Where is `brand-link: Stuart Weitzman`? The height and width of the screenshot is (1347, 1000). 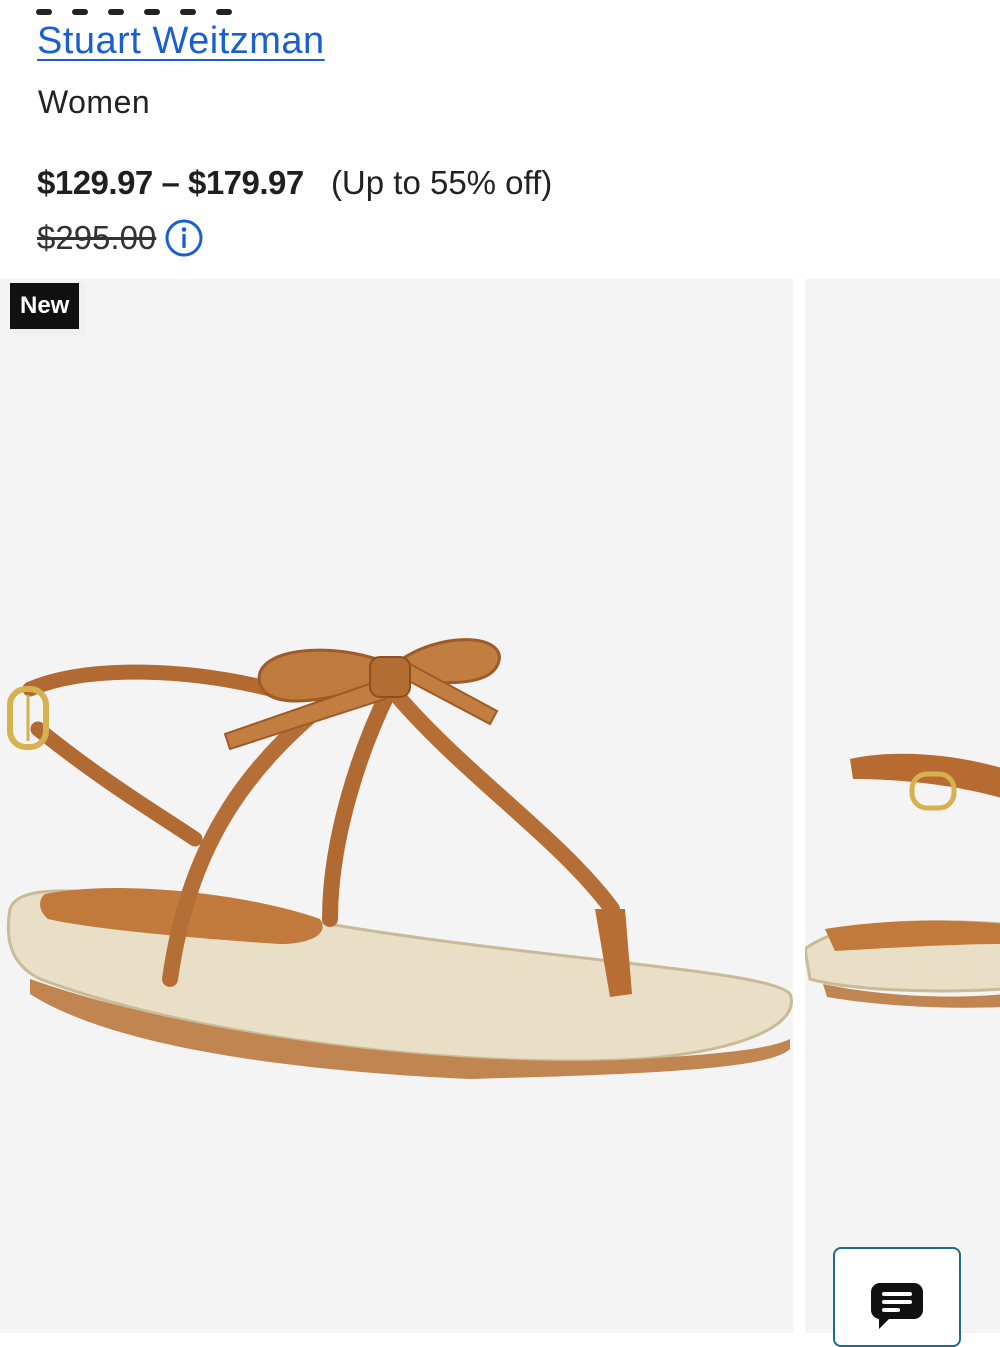
brand-link: Stuart Weitzman is located at coordinates (181, 41).